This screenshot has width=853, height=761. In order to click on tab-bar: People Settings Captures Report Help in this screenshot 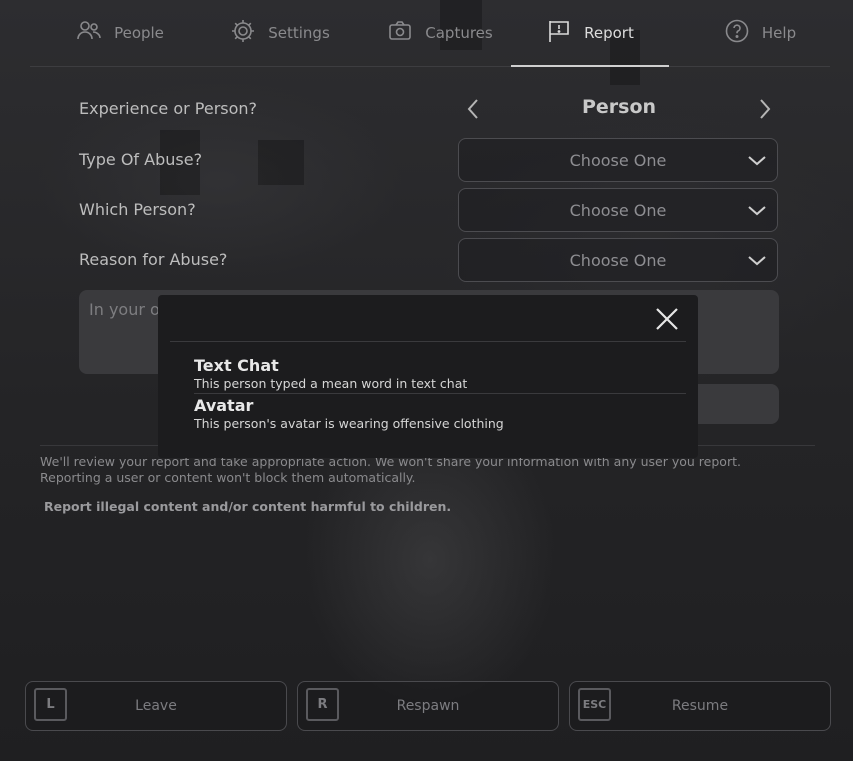, I will do `click(430, 33)`.